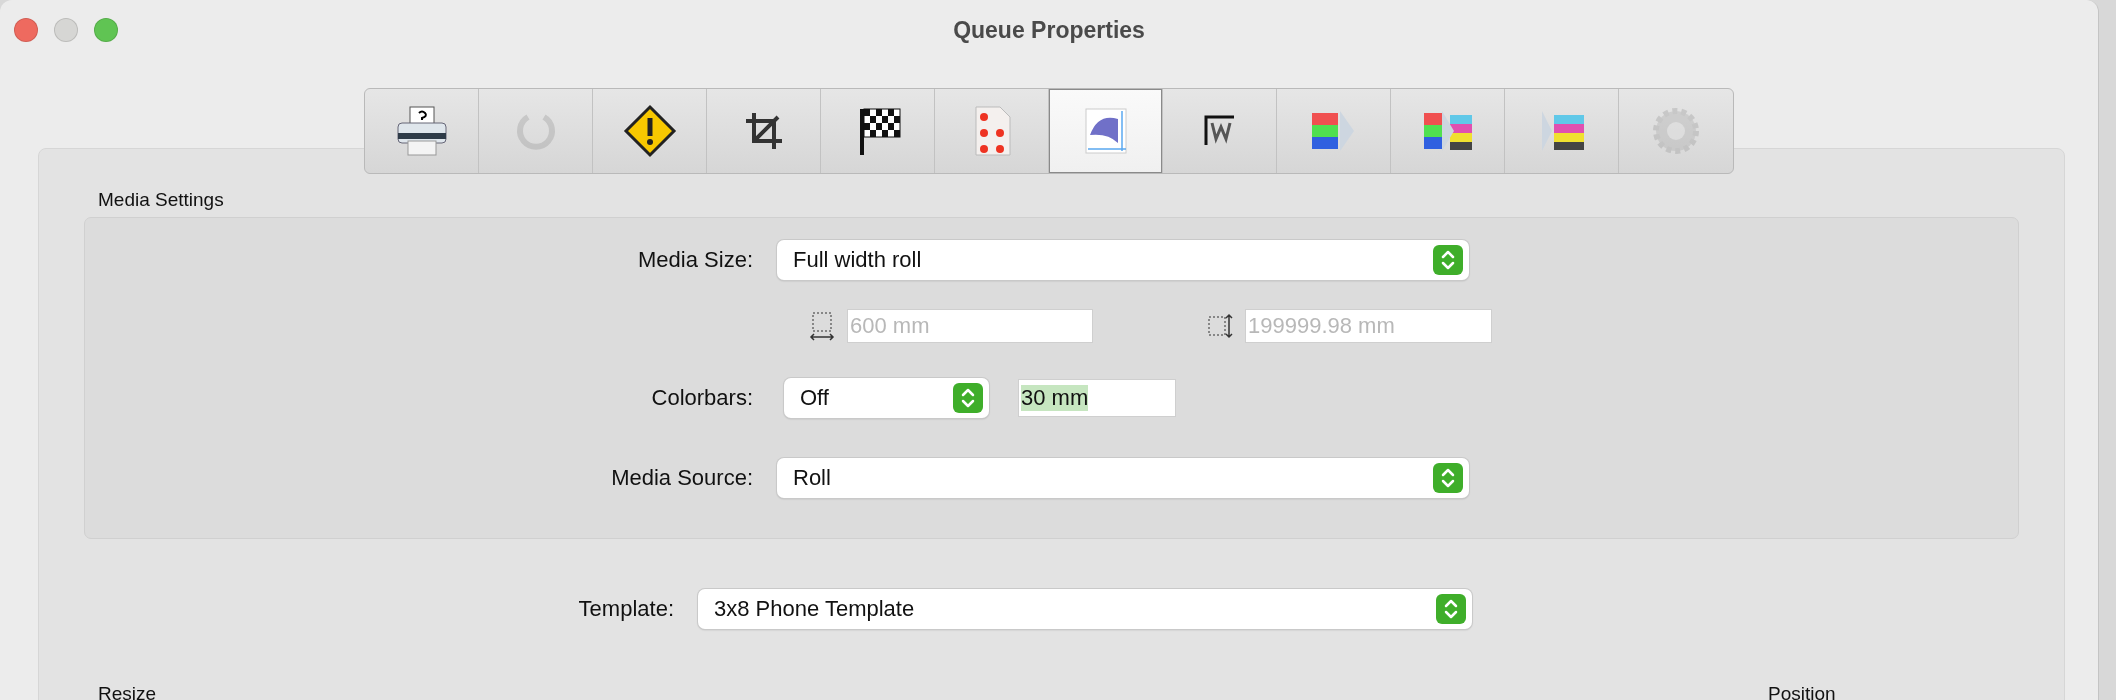 Image resolution: width=2116 pixels, height=700 pixels. Describe the element at coordinates (886, 398) in the screenshot. I see `colorbars-dropdown: Off` at that location.